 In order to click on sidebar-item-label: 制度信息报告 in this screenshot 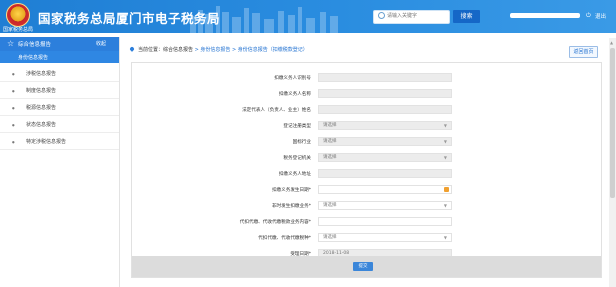, I will do `click(41, 91)`.